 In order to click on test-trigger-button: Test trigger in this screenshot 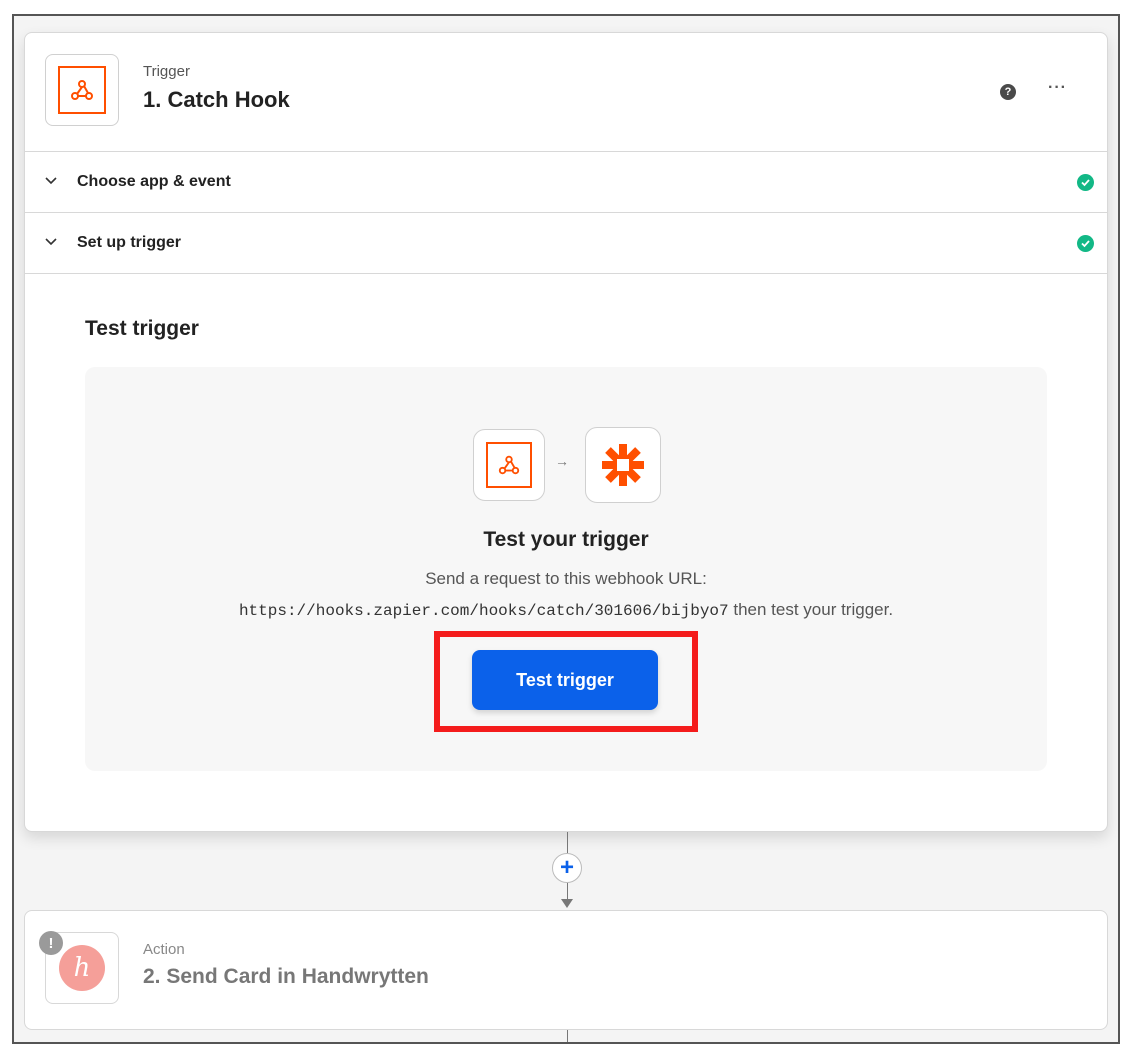, I will do `click(565, 680)`.